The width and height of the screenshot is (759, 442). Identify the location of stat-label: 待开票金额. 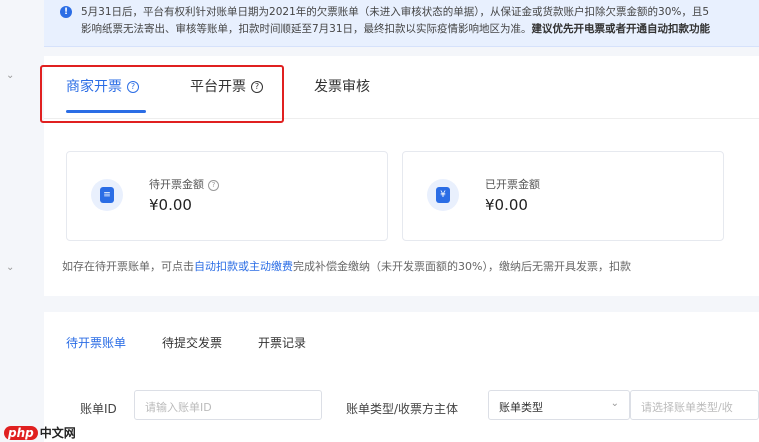
(176, 184).